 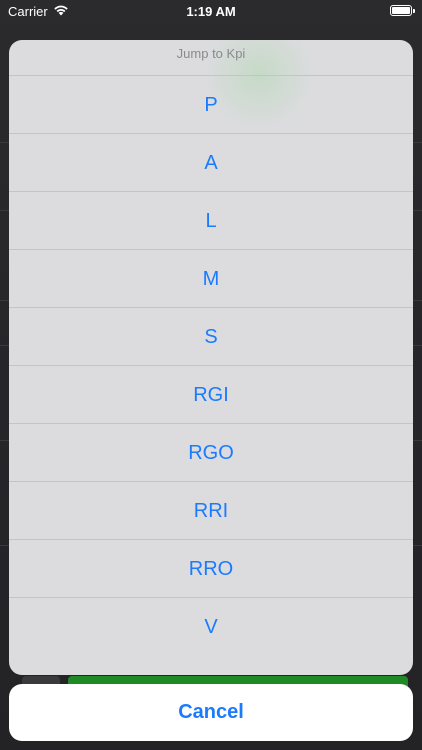 What do you see at coordinates (211, 510) in the screenshot?
I see `option-rri: RRI` at bounding box center [211, 510].